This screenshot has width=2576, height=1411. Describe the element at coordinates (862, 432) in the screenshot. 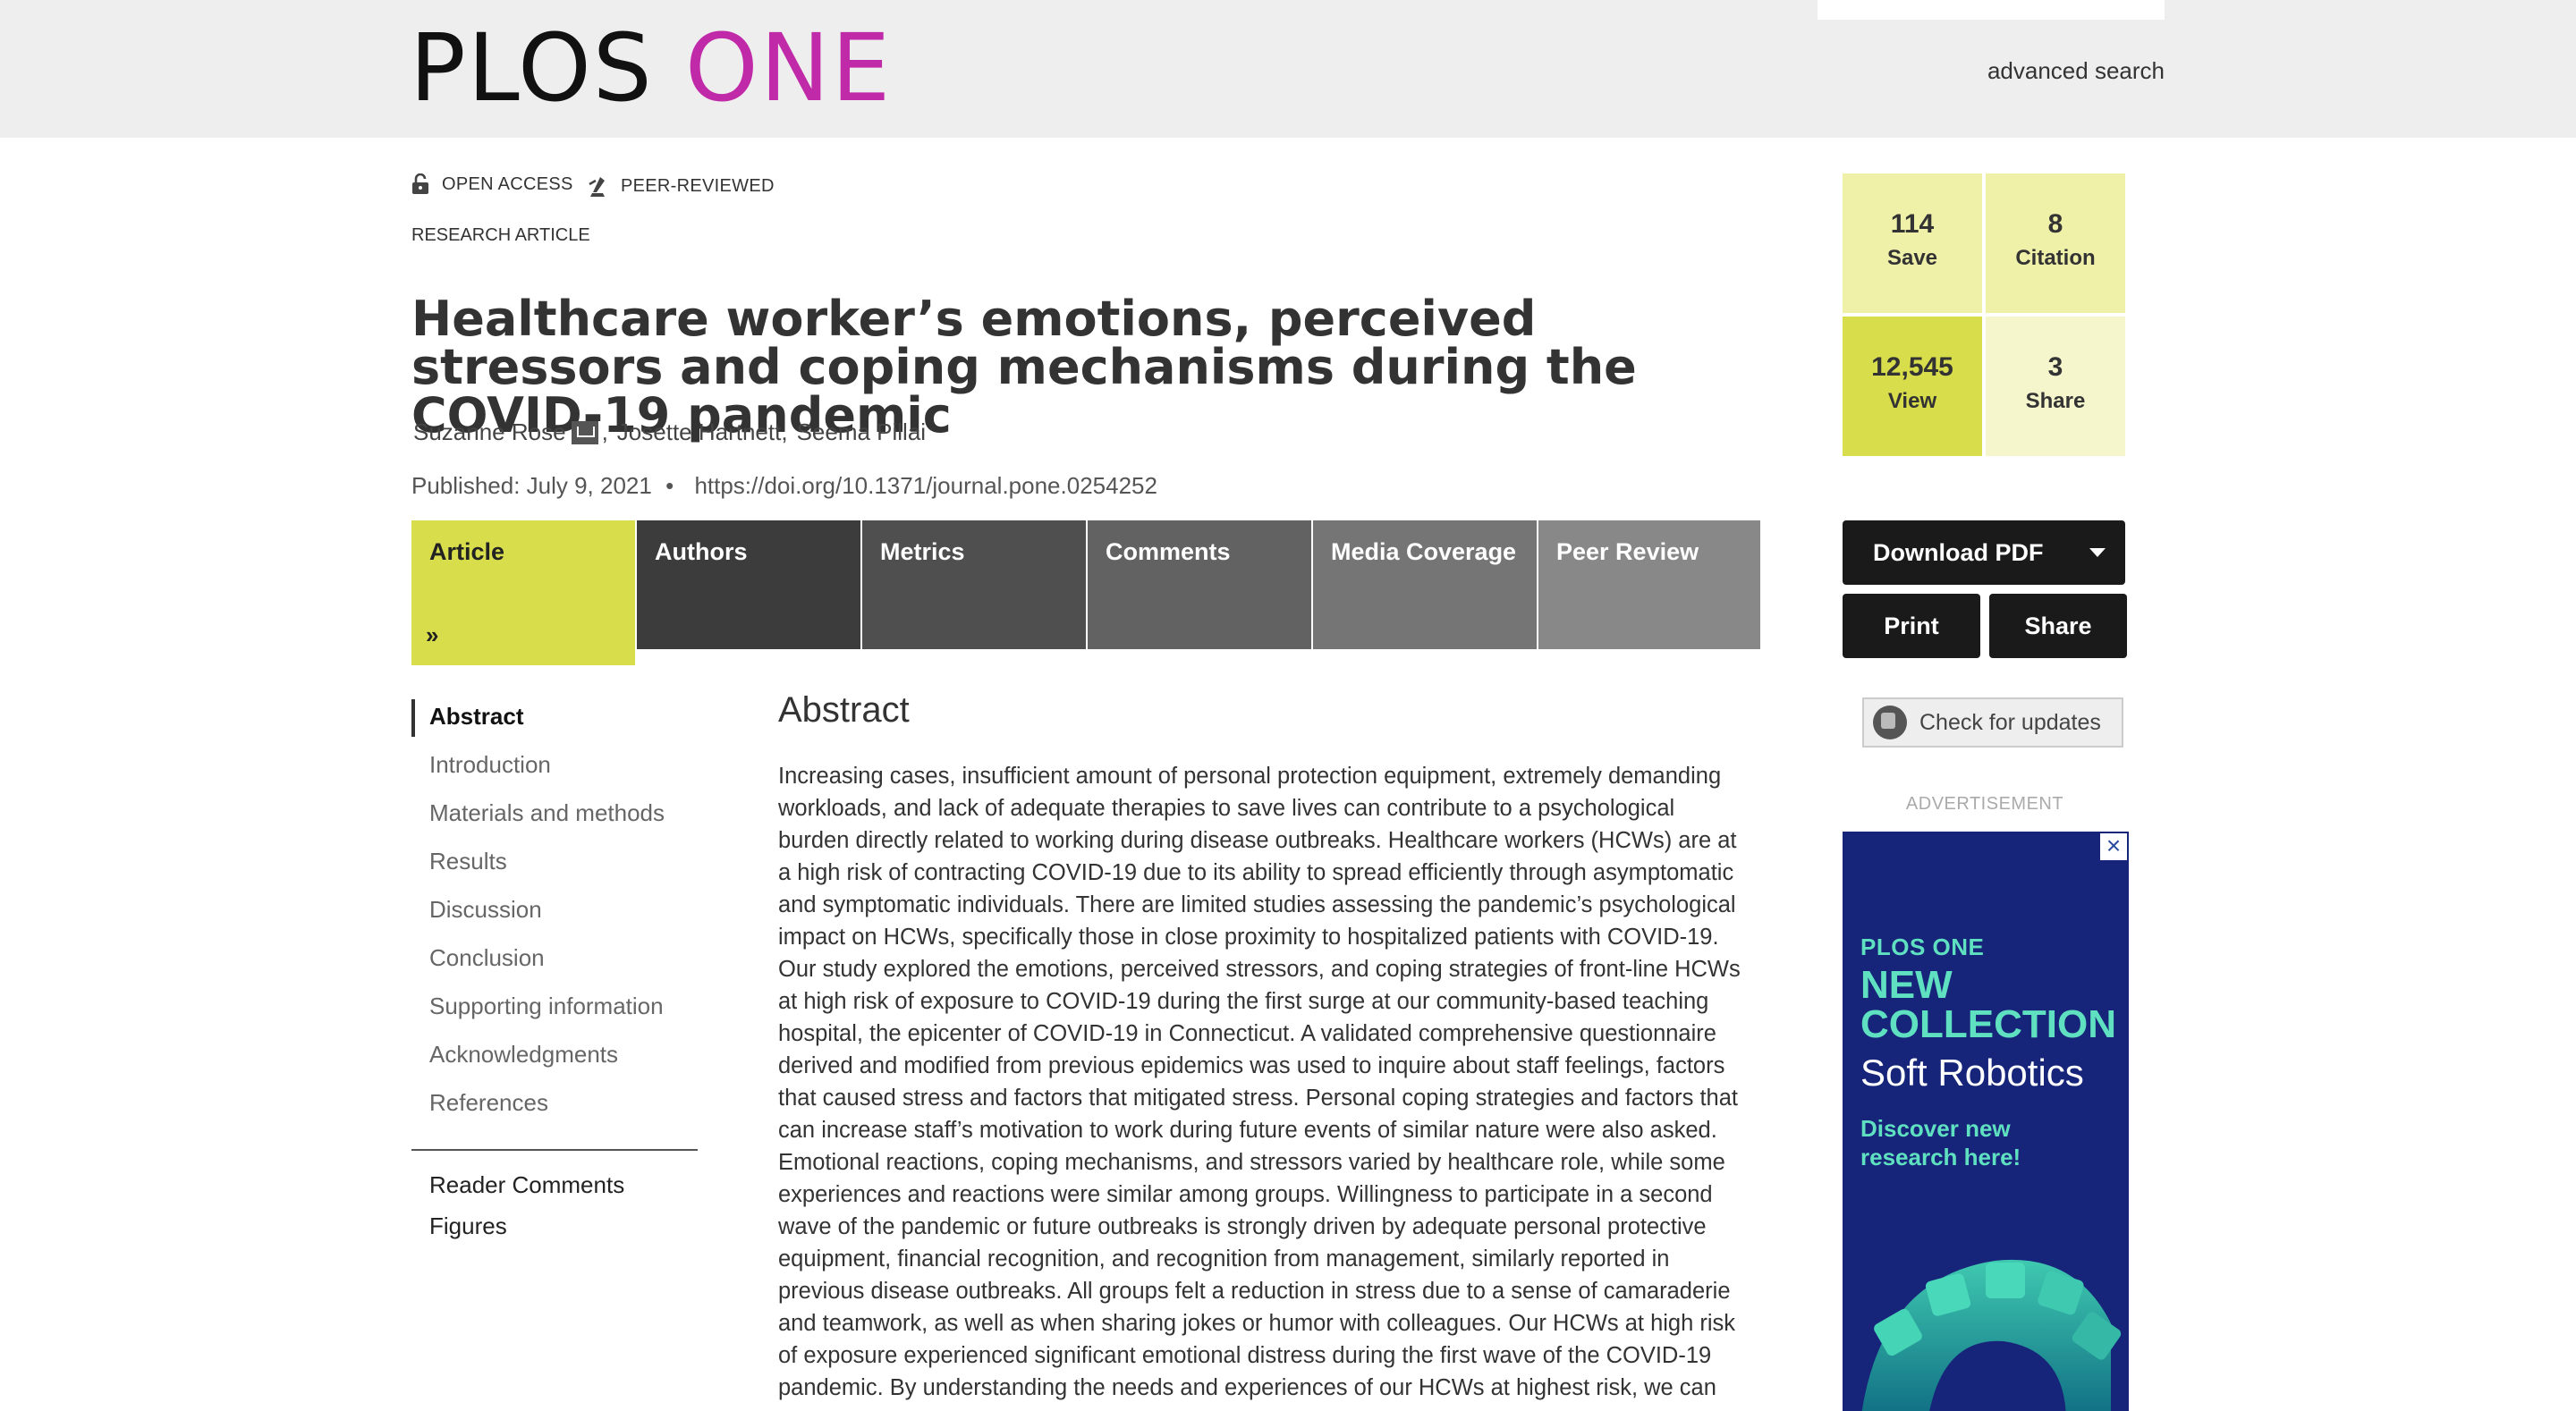

I see `author-name: Seema Pillai` at that location.